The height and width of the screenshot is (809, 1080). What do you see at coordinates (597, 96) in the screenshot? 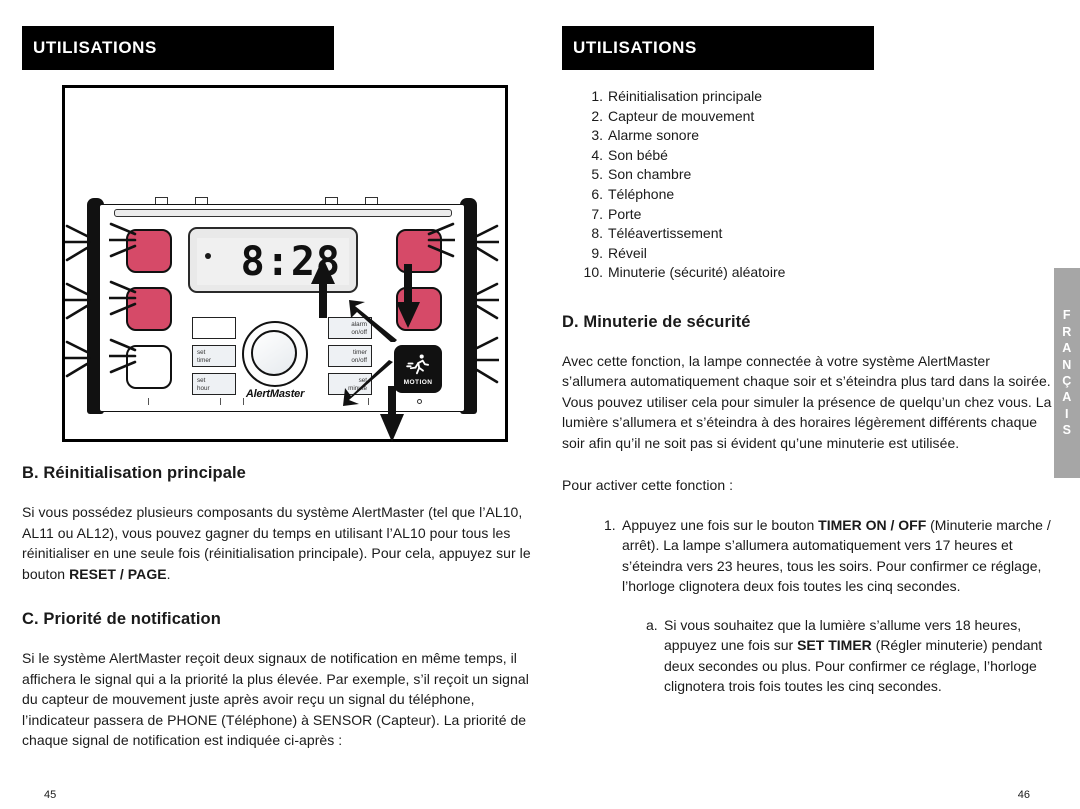
I see `list-item-number: 1.` at bounding box center [597, 96].